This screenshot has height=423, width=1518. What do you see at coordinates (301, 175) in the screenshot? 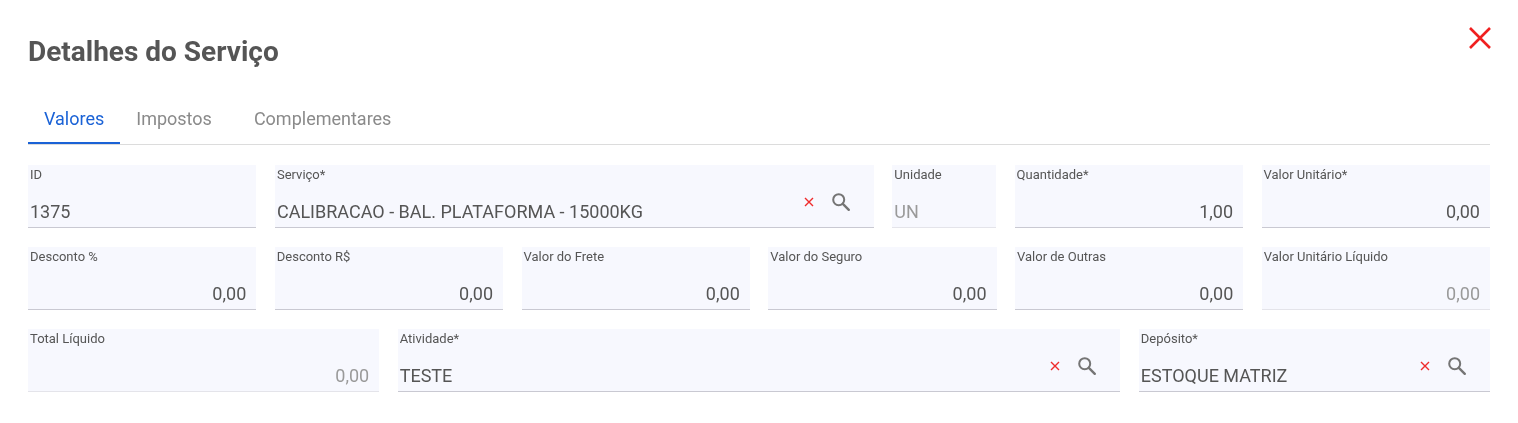
I see `field-label: Serviço*` at bounding box center [301, 175].